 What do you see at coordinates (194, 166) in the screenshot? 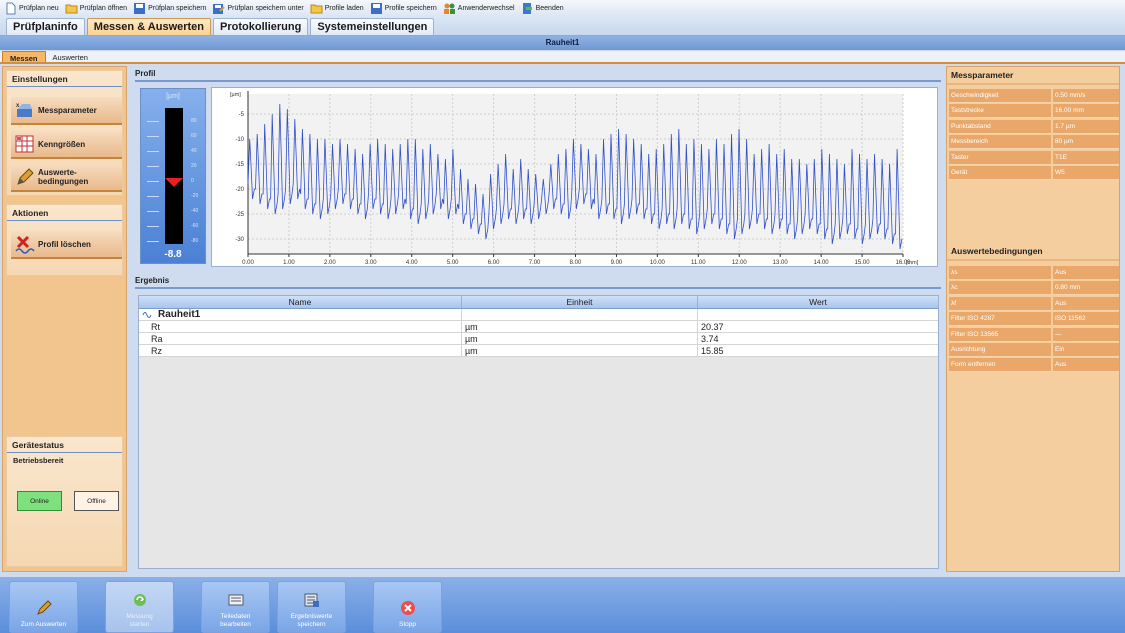
I see `gauge-tick-label: 20` at bounding box center [194, 166].